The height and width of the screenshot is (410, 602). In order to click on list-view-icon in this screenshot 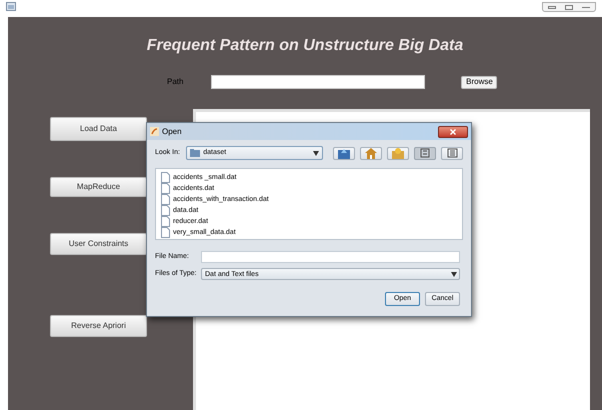, I will do `click(425, 153)`.